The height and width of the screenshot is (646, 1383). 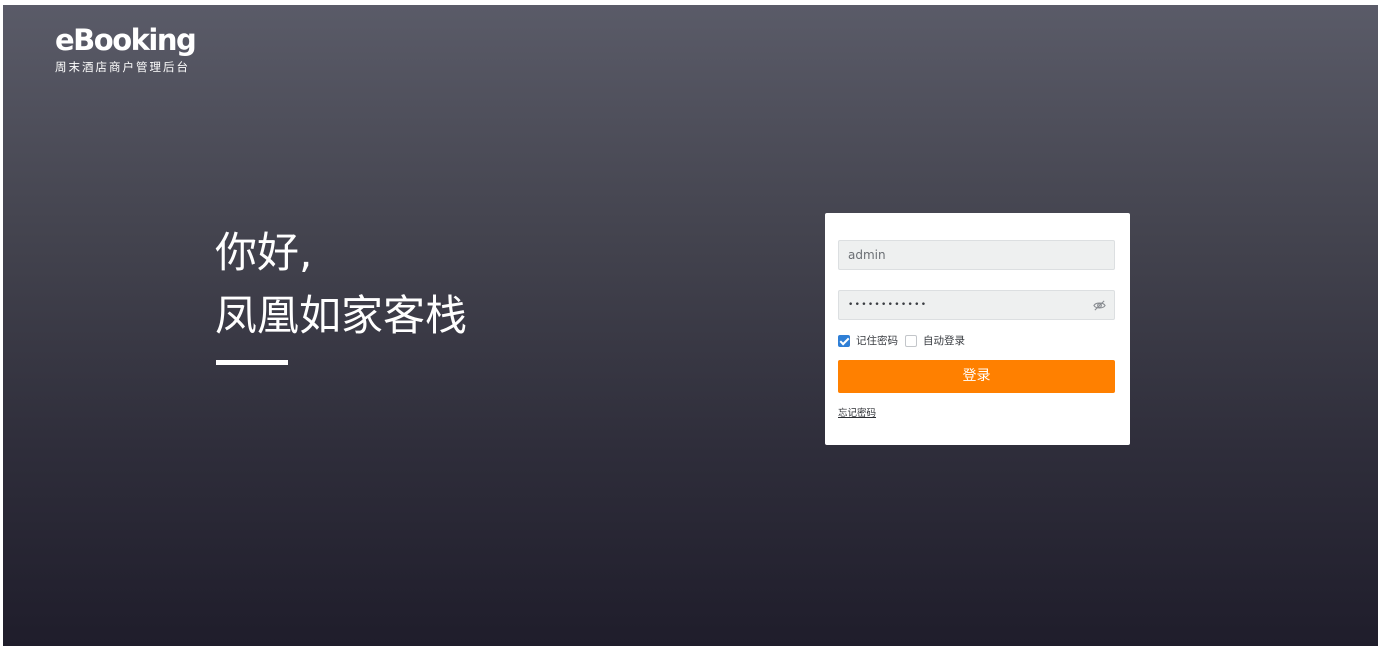 I want to click on brand-logo: eBooking 周末酒店商户管理后台, so click(x=126, y=48).